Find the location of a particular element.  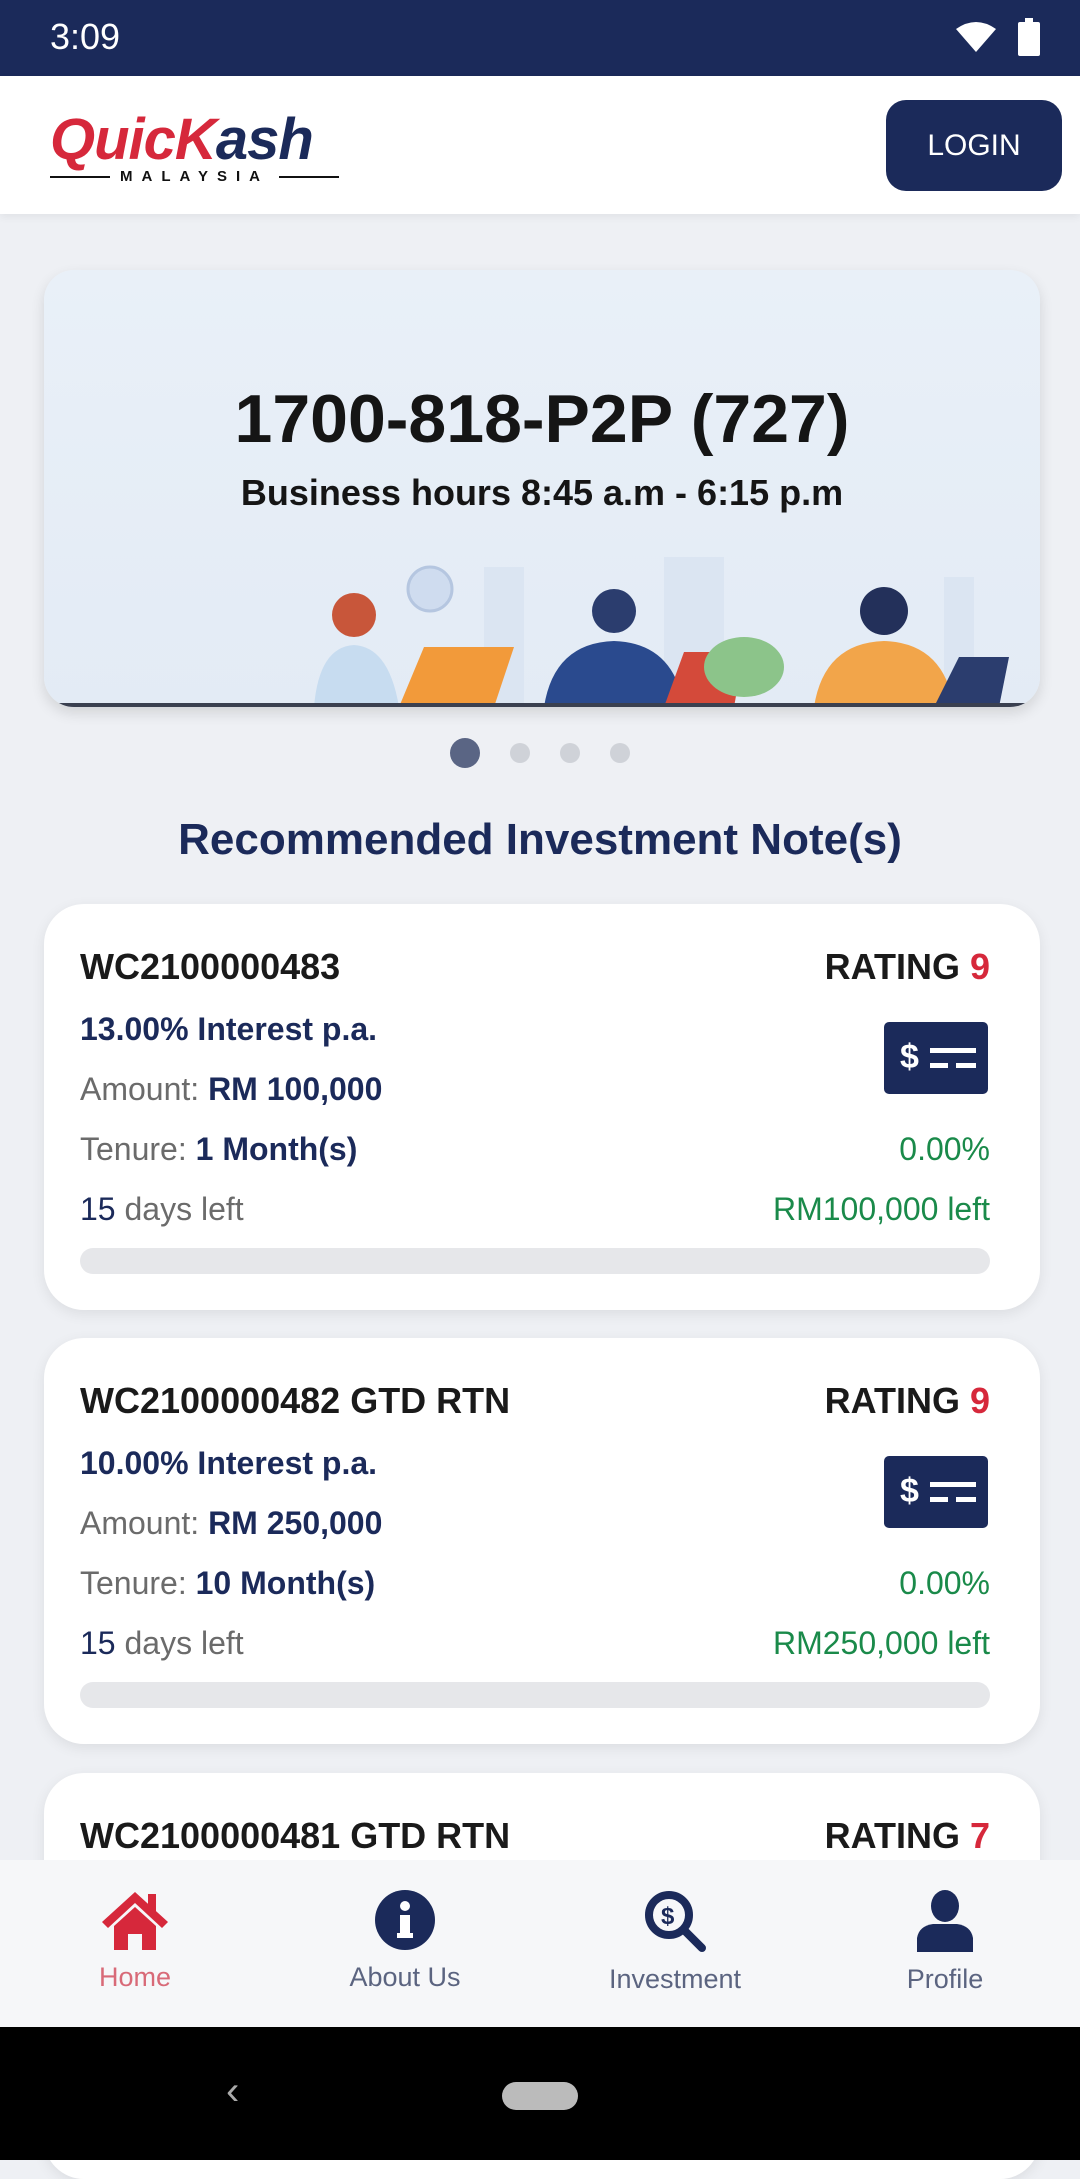

tenure: Tenure: 10 Month(s) is located at coordinates (228, 1583).